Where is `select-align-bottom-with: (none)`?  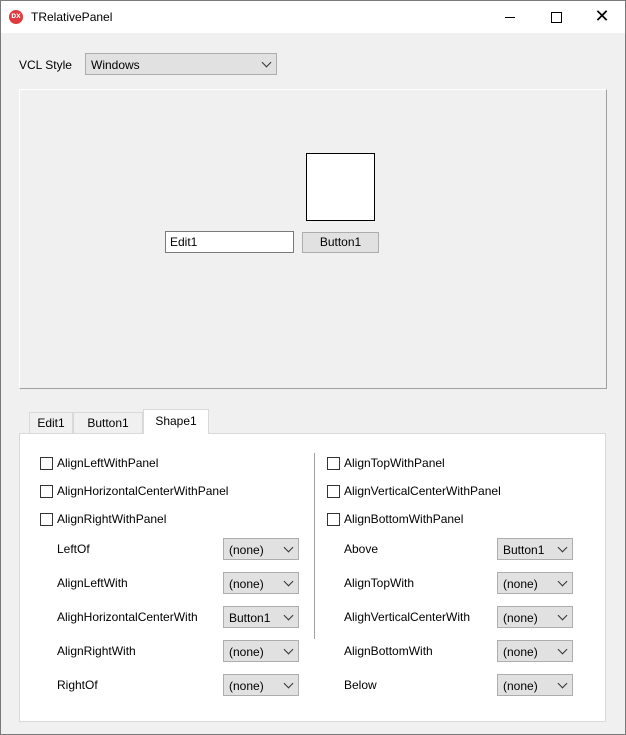
select-align-bottom-with: (none) is located at coordinates (535, 651).